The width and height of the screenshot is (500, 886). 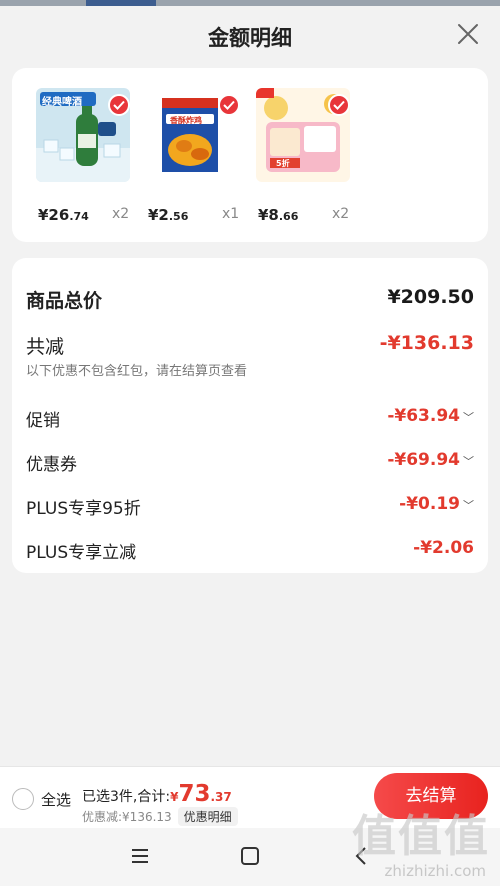 I want to click on coupon-label: 优惠券, so click(x=51, y=465).